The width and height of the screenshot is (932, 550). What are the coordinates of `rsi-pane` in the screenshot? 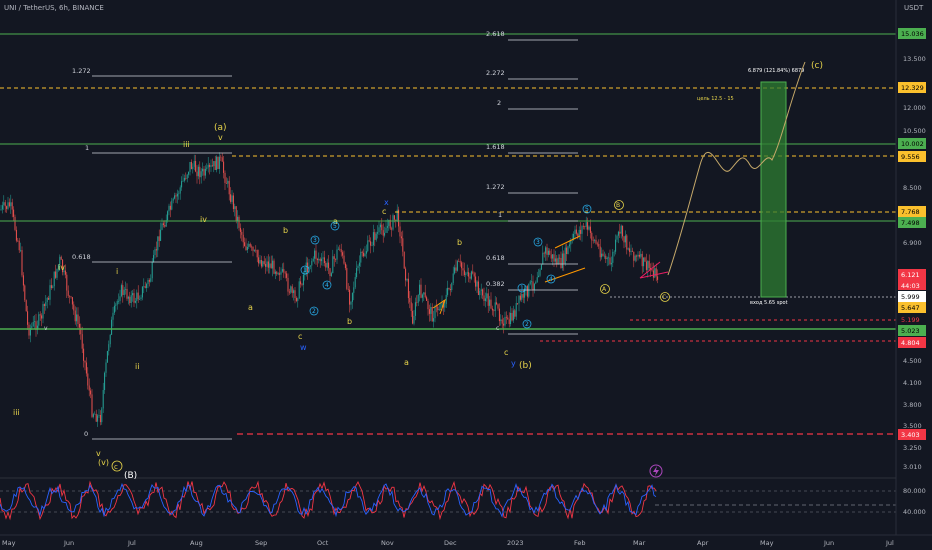 It's located at (448, 499).